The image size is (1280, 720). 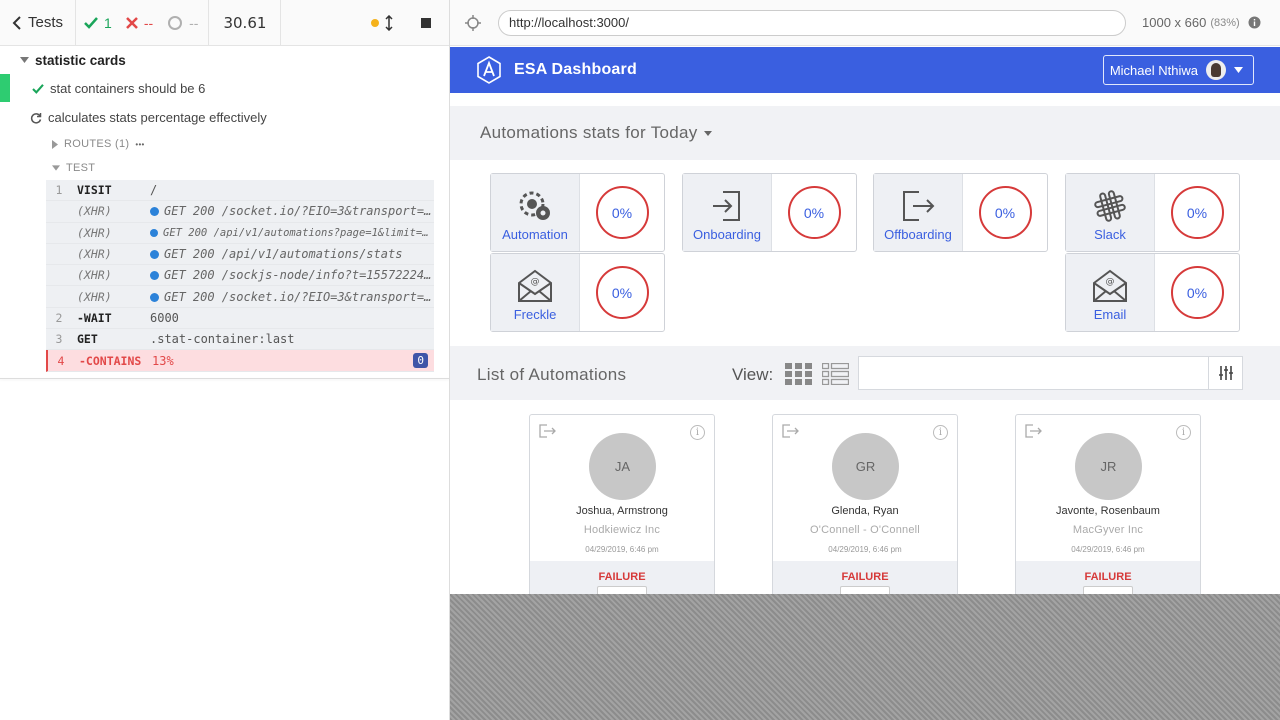 I want to click on list-title: List of Automations, so click(x=552, y=374).